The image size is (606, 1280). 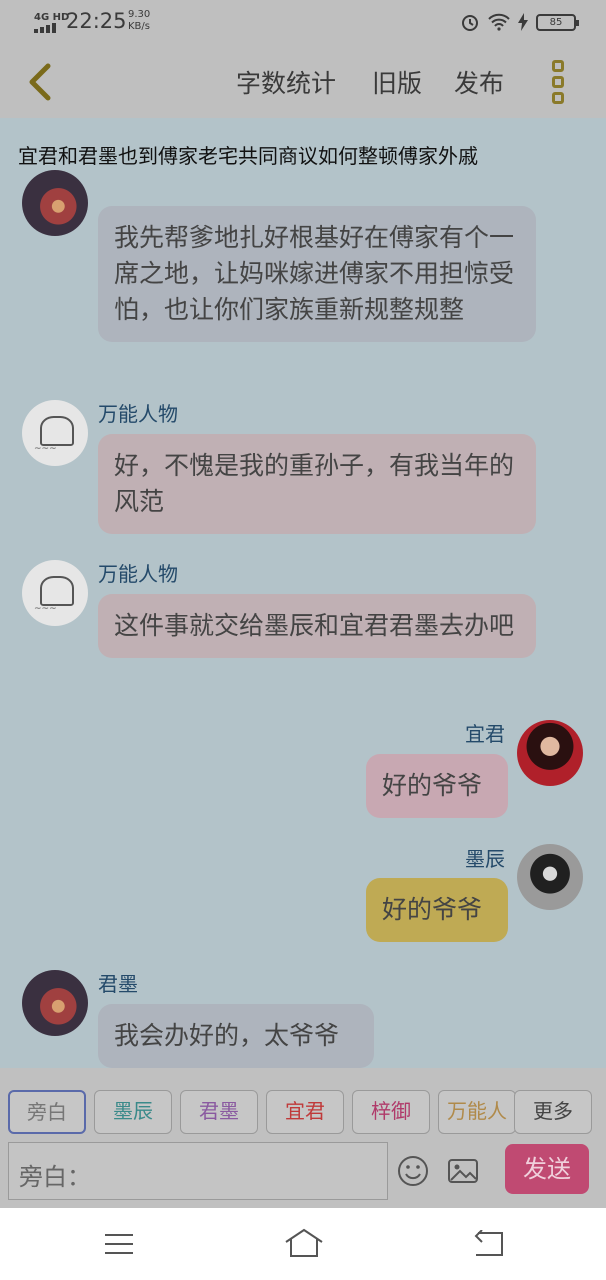 I want to click on signal-icon, so click(x=46, y=28).